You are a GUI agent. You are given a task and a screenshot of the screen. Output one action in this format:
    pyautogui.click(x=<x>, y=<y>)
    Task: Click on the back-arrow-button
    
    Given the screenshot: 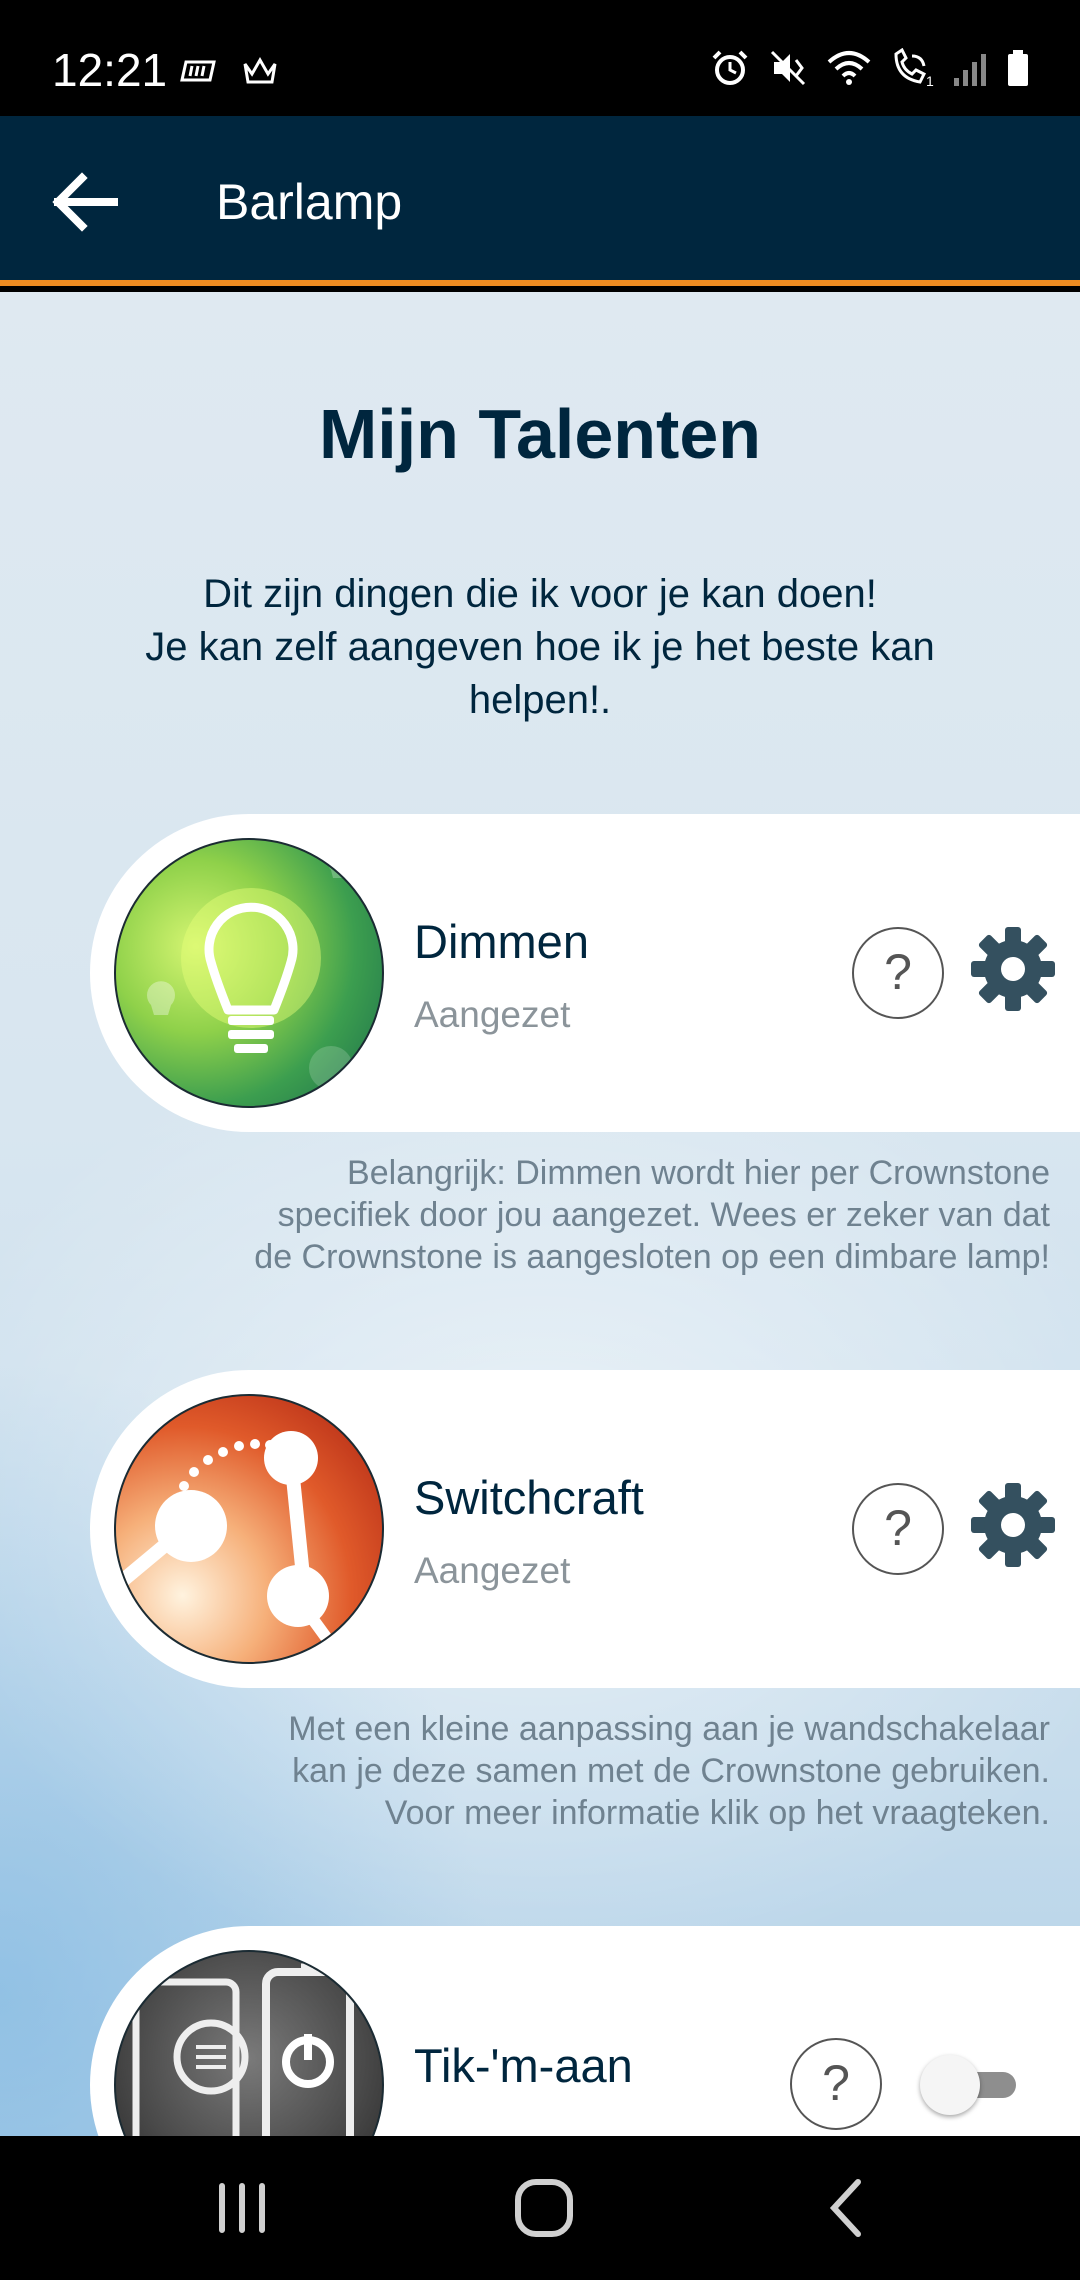 What is the action you would take?
    pyautogui.click(x=84, y=202)
    